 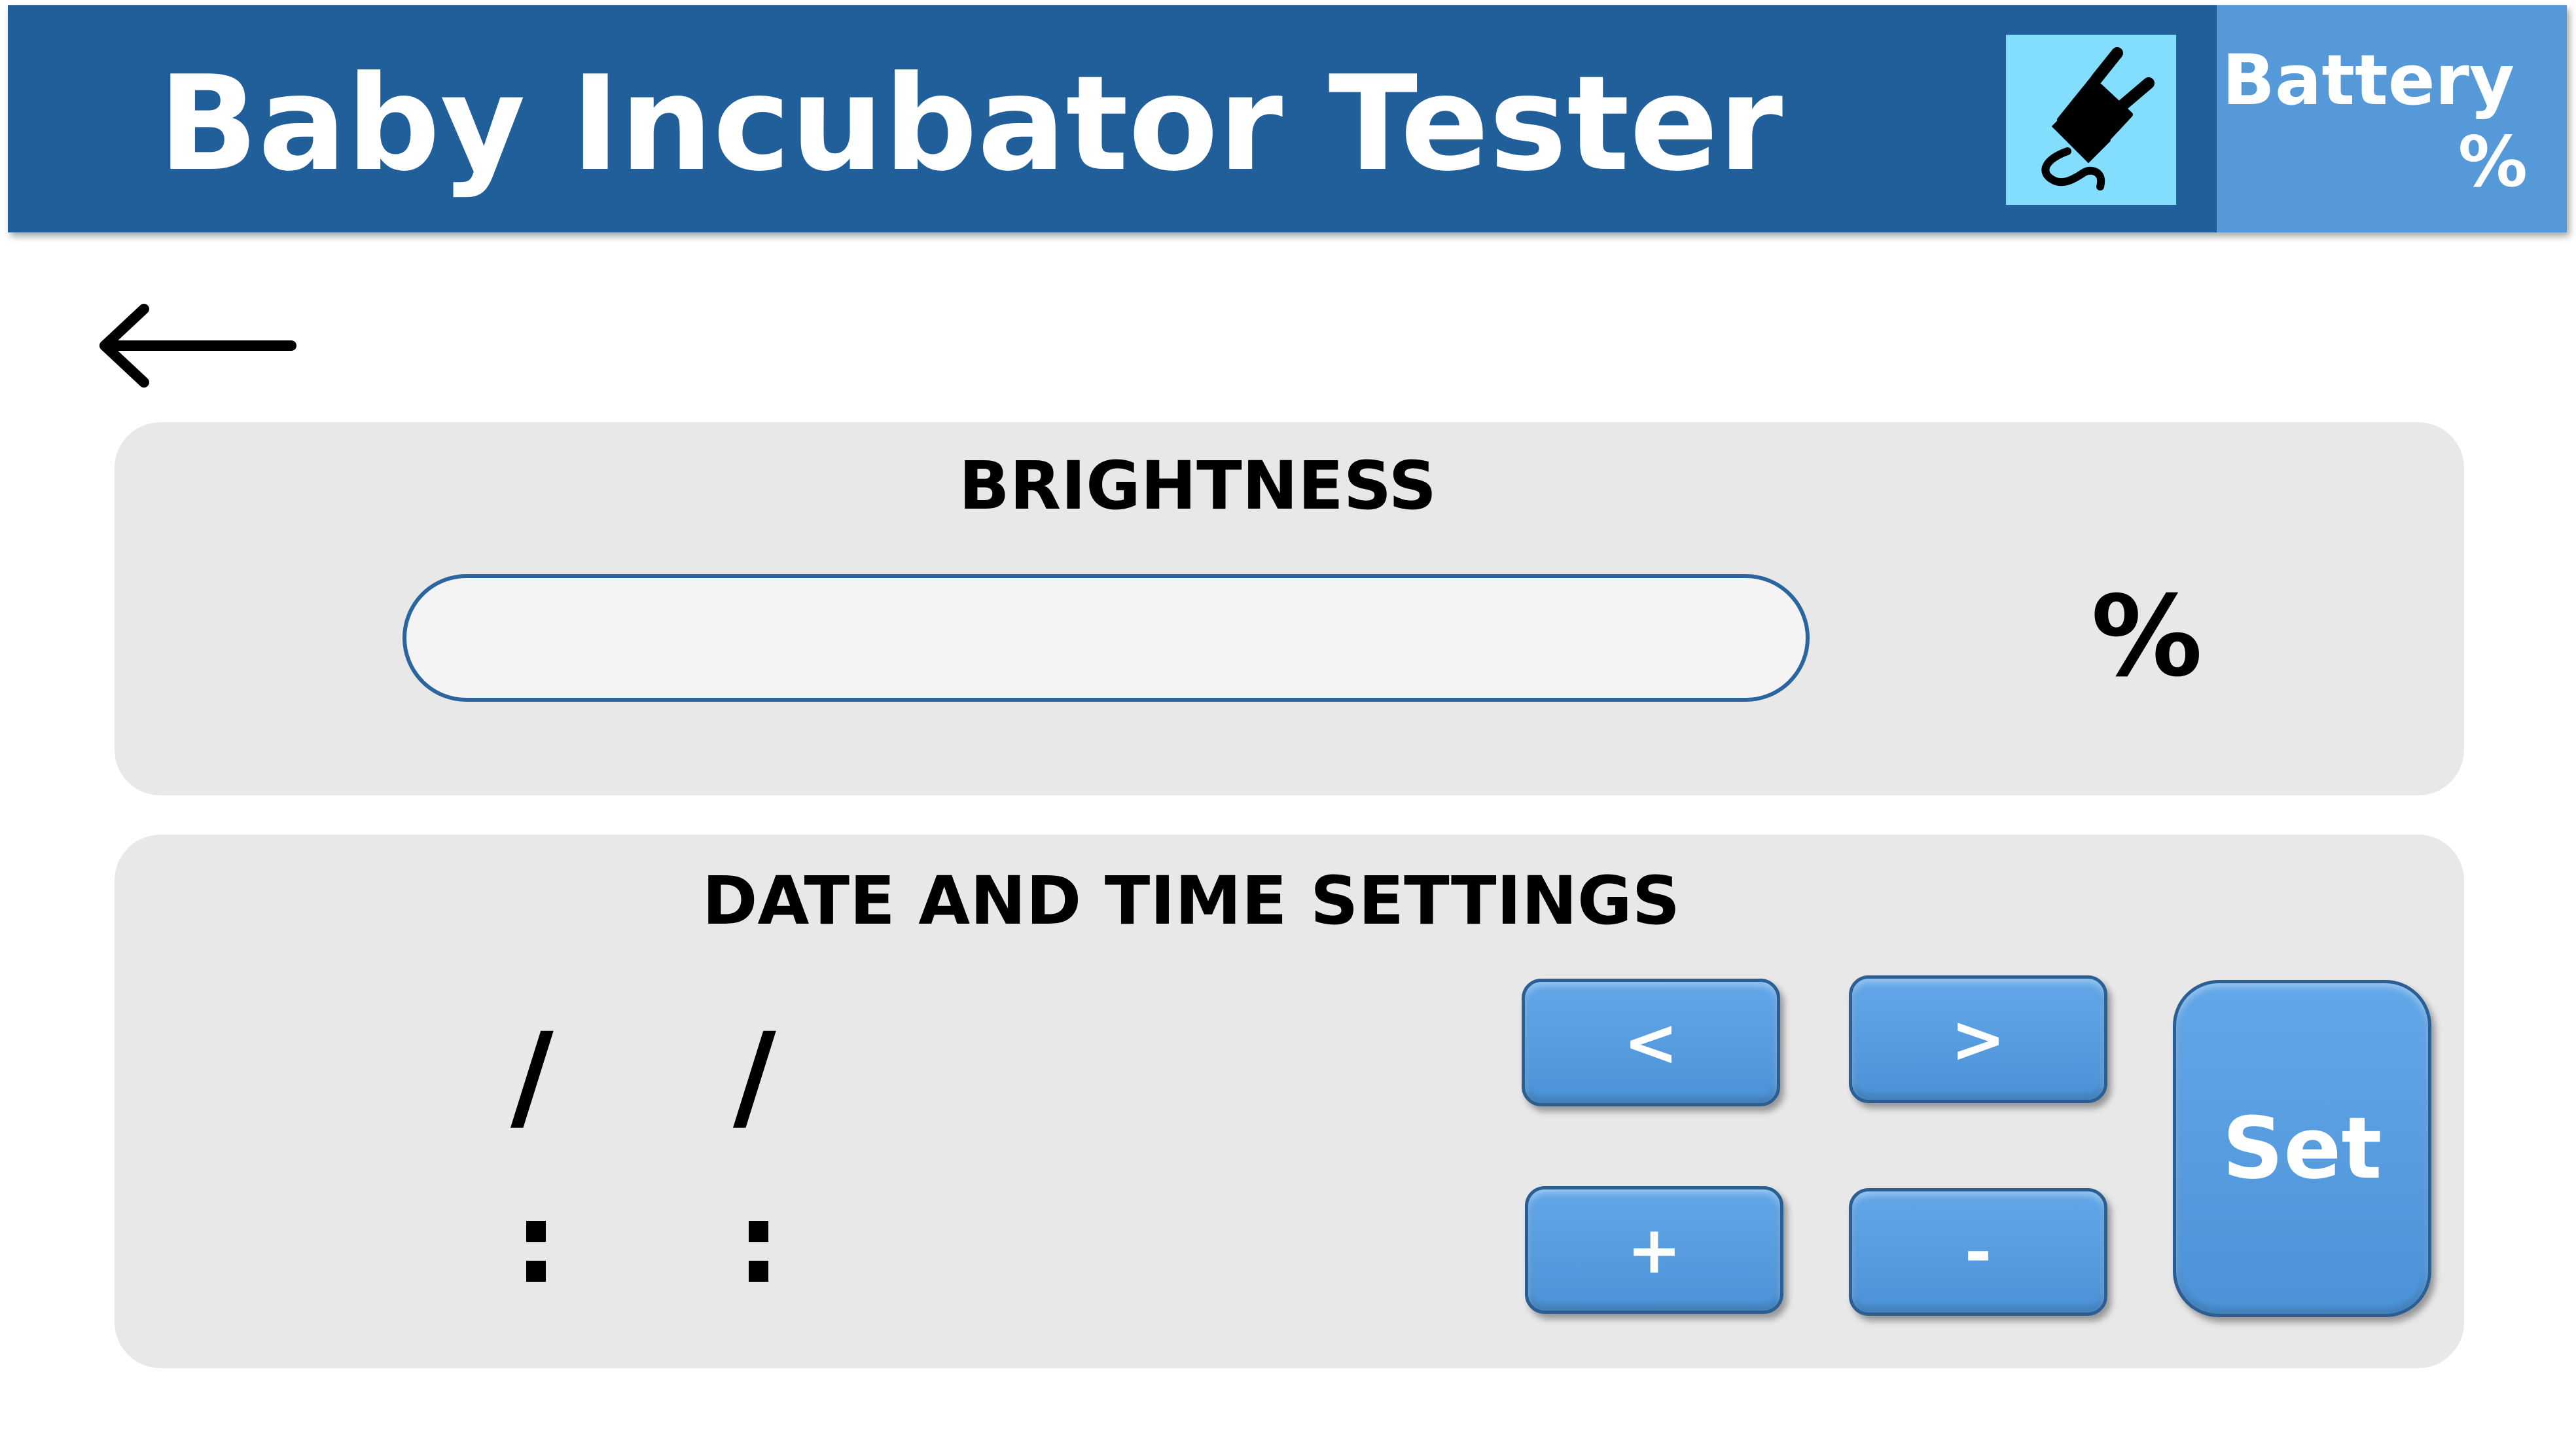 I want to click on arrow-left-icon, so click(x=200, y=350).